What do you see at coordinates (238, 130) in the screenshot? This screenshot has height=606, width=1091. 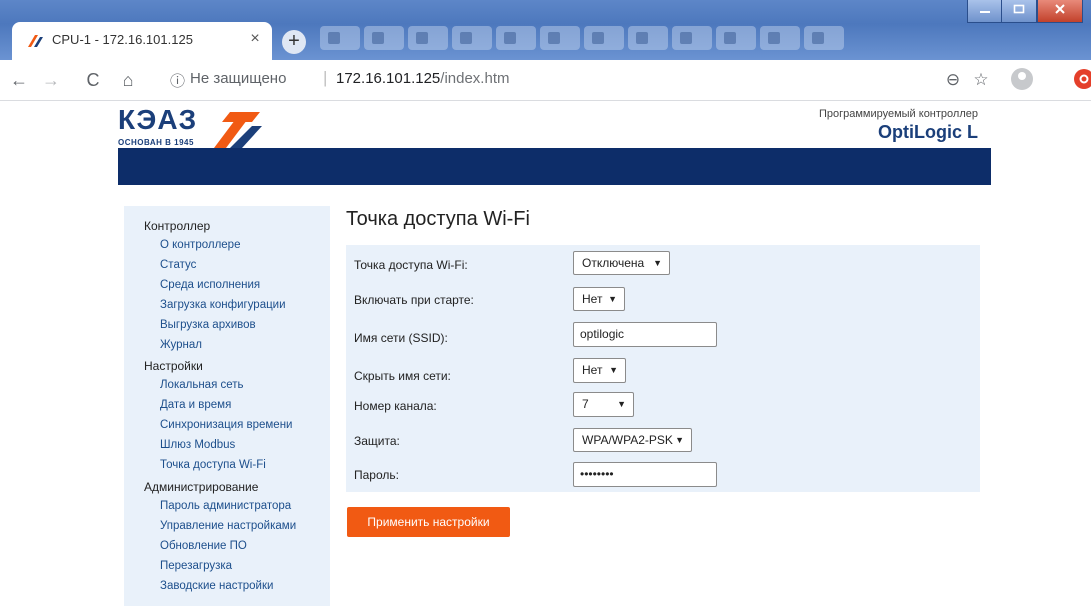 I see `keaz-logo-mark-icon` at bounding box center [238, 130].